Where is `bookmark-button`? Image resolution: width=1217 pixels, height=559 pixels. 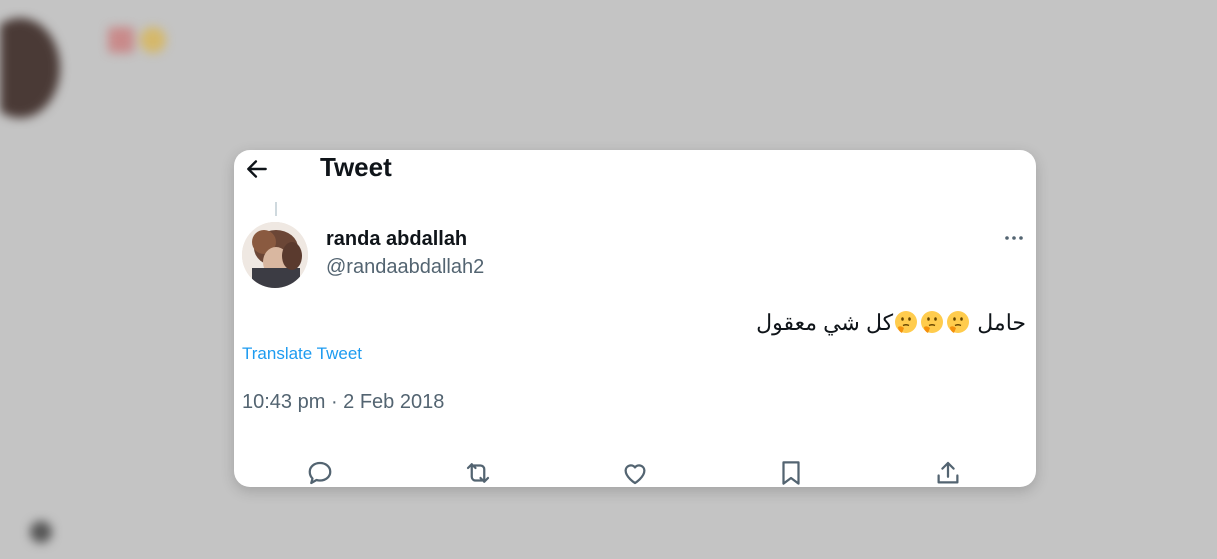
bookmark-button is located at coordinates (791, 472).